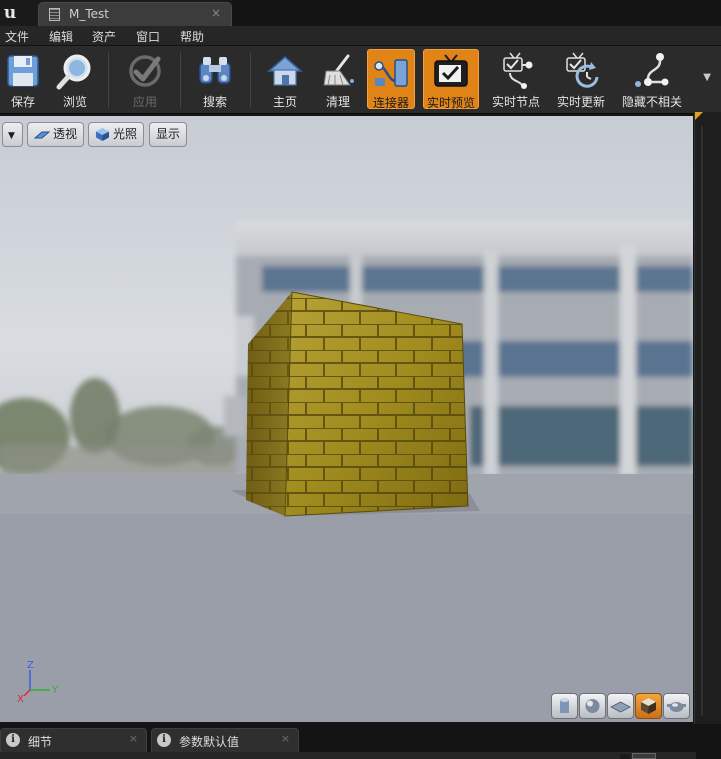 This screenshot has height=759, width=721. I want to click on lit-label: 光照, so click(125, 134).